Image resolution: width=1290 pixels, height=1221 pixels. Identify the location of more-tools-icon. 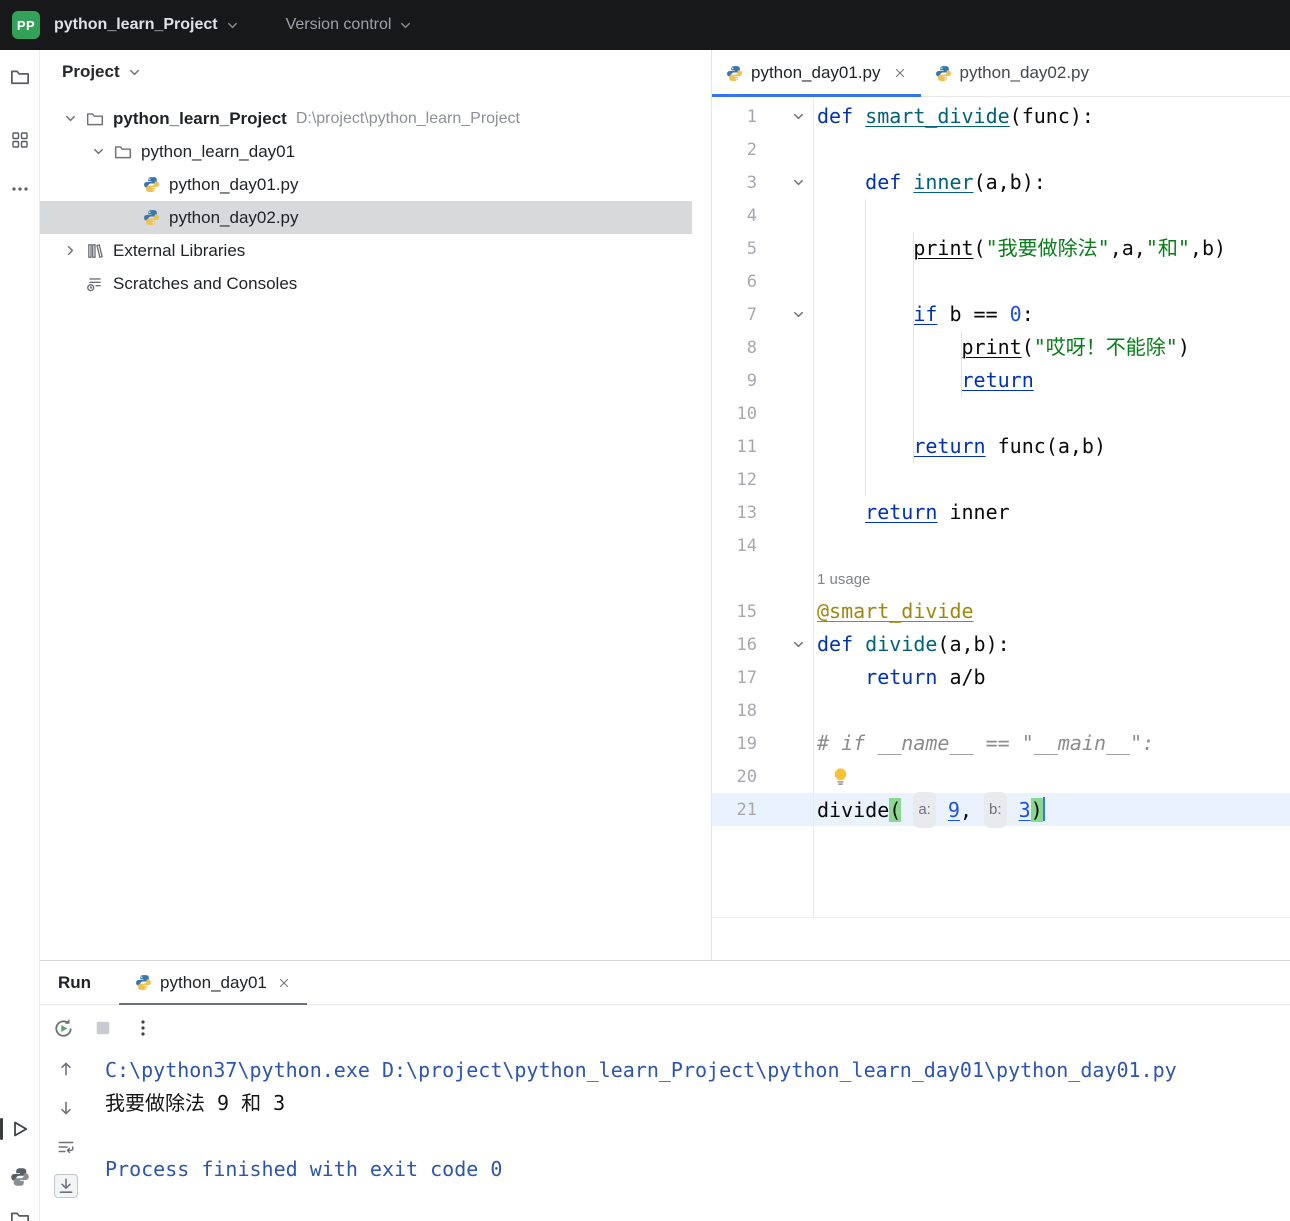
(20, 189).